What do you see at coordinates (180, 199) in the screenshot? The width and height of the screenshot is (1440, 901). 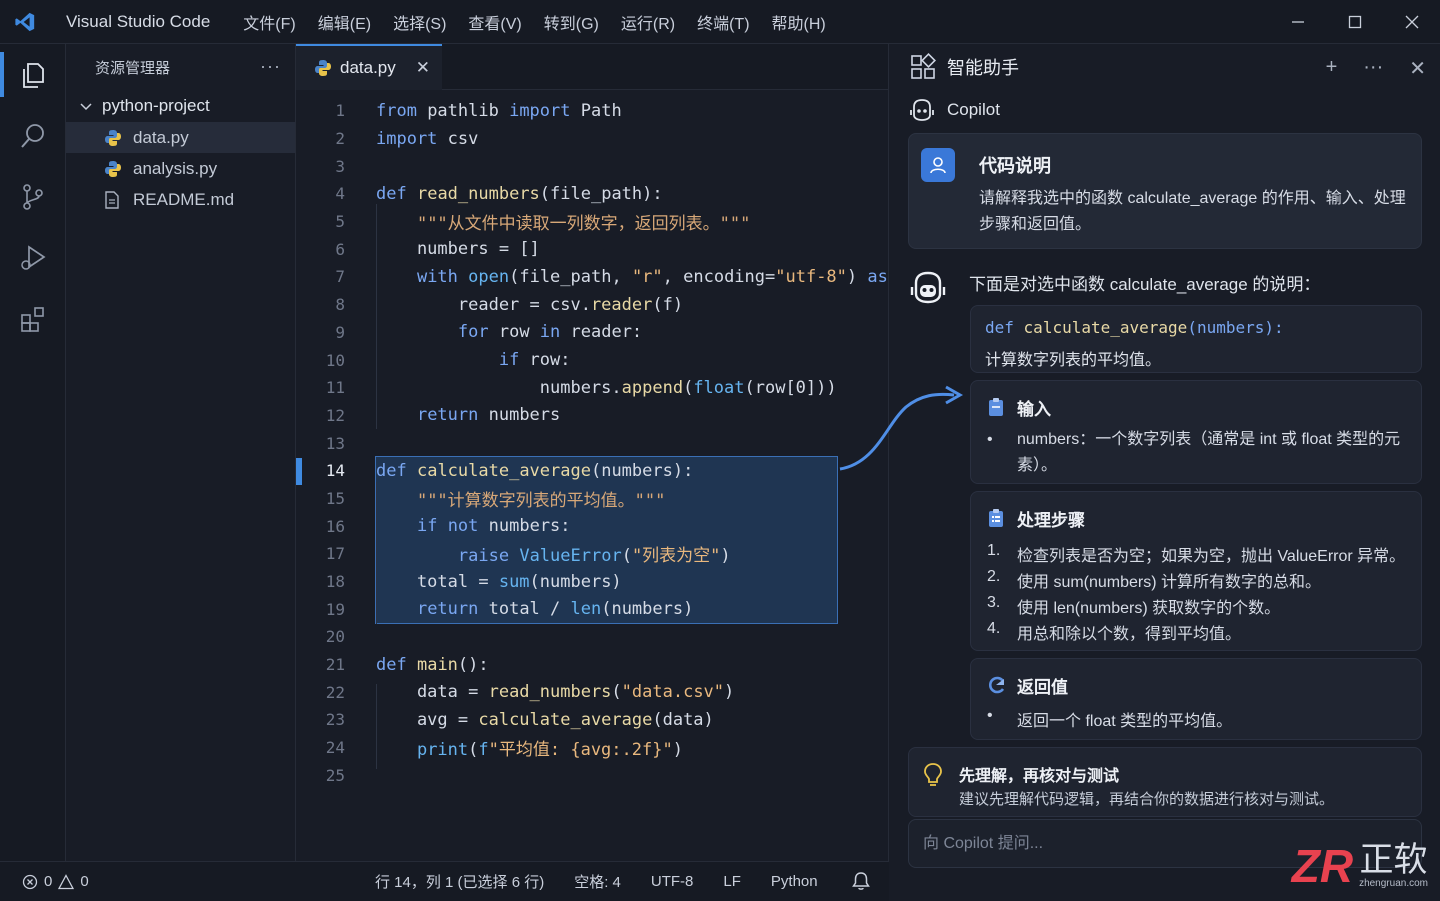 I see `file-item-readme-md: README.md` at bounding box center [180, 199].